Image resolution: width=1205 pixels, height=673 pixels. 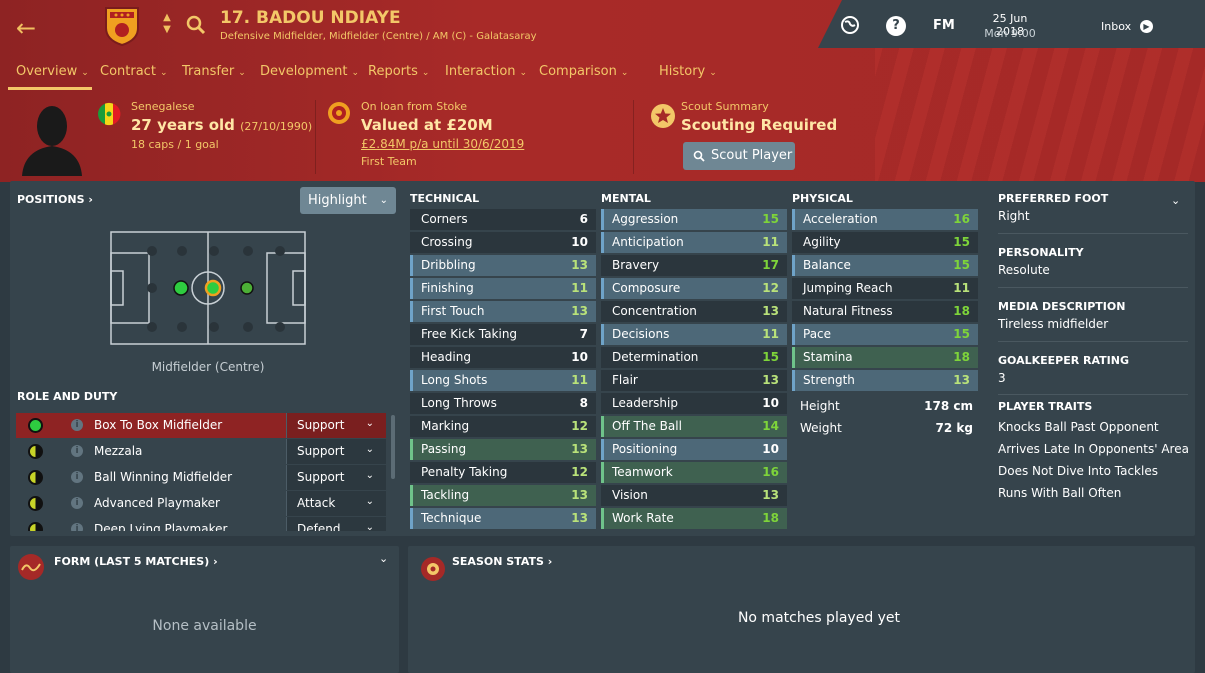 I want to click on tab-overview: Overview ⌄, so click(x=50, y=77).